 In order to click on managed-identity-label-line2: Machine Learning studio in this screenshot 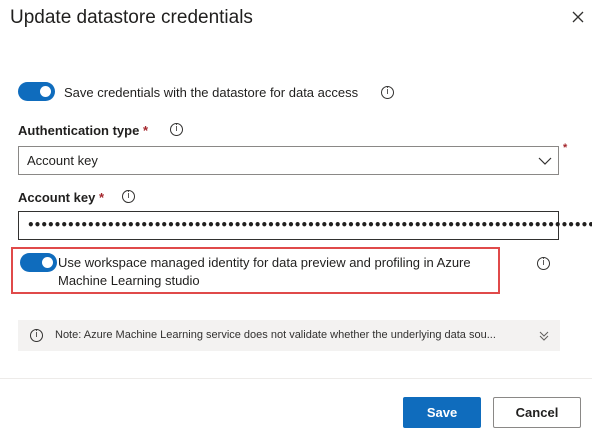, I will do `click(129, 280)`.